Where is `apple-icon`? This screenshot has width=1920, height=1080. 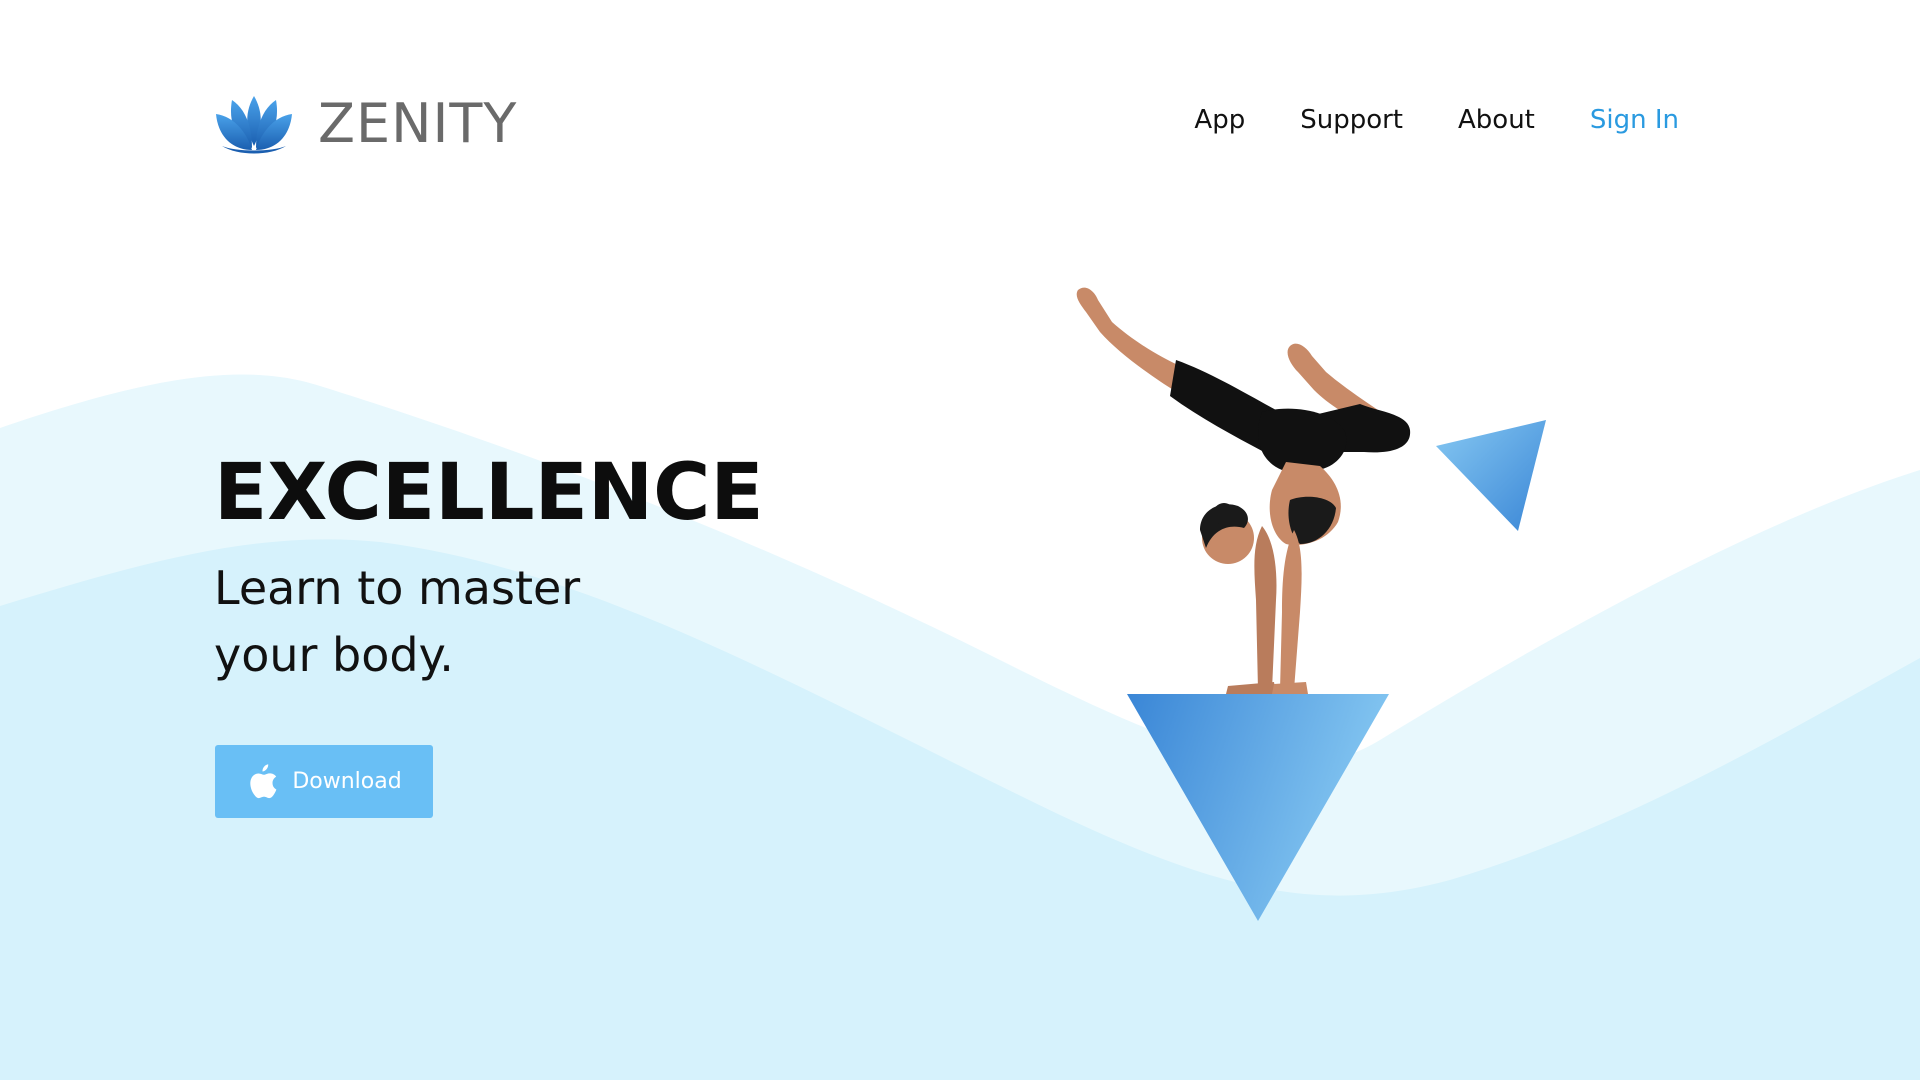 apple-icon is located at coordinates (263, 780).